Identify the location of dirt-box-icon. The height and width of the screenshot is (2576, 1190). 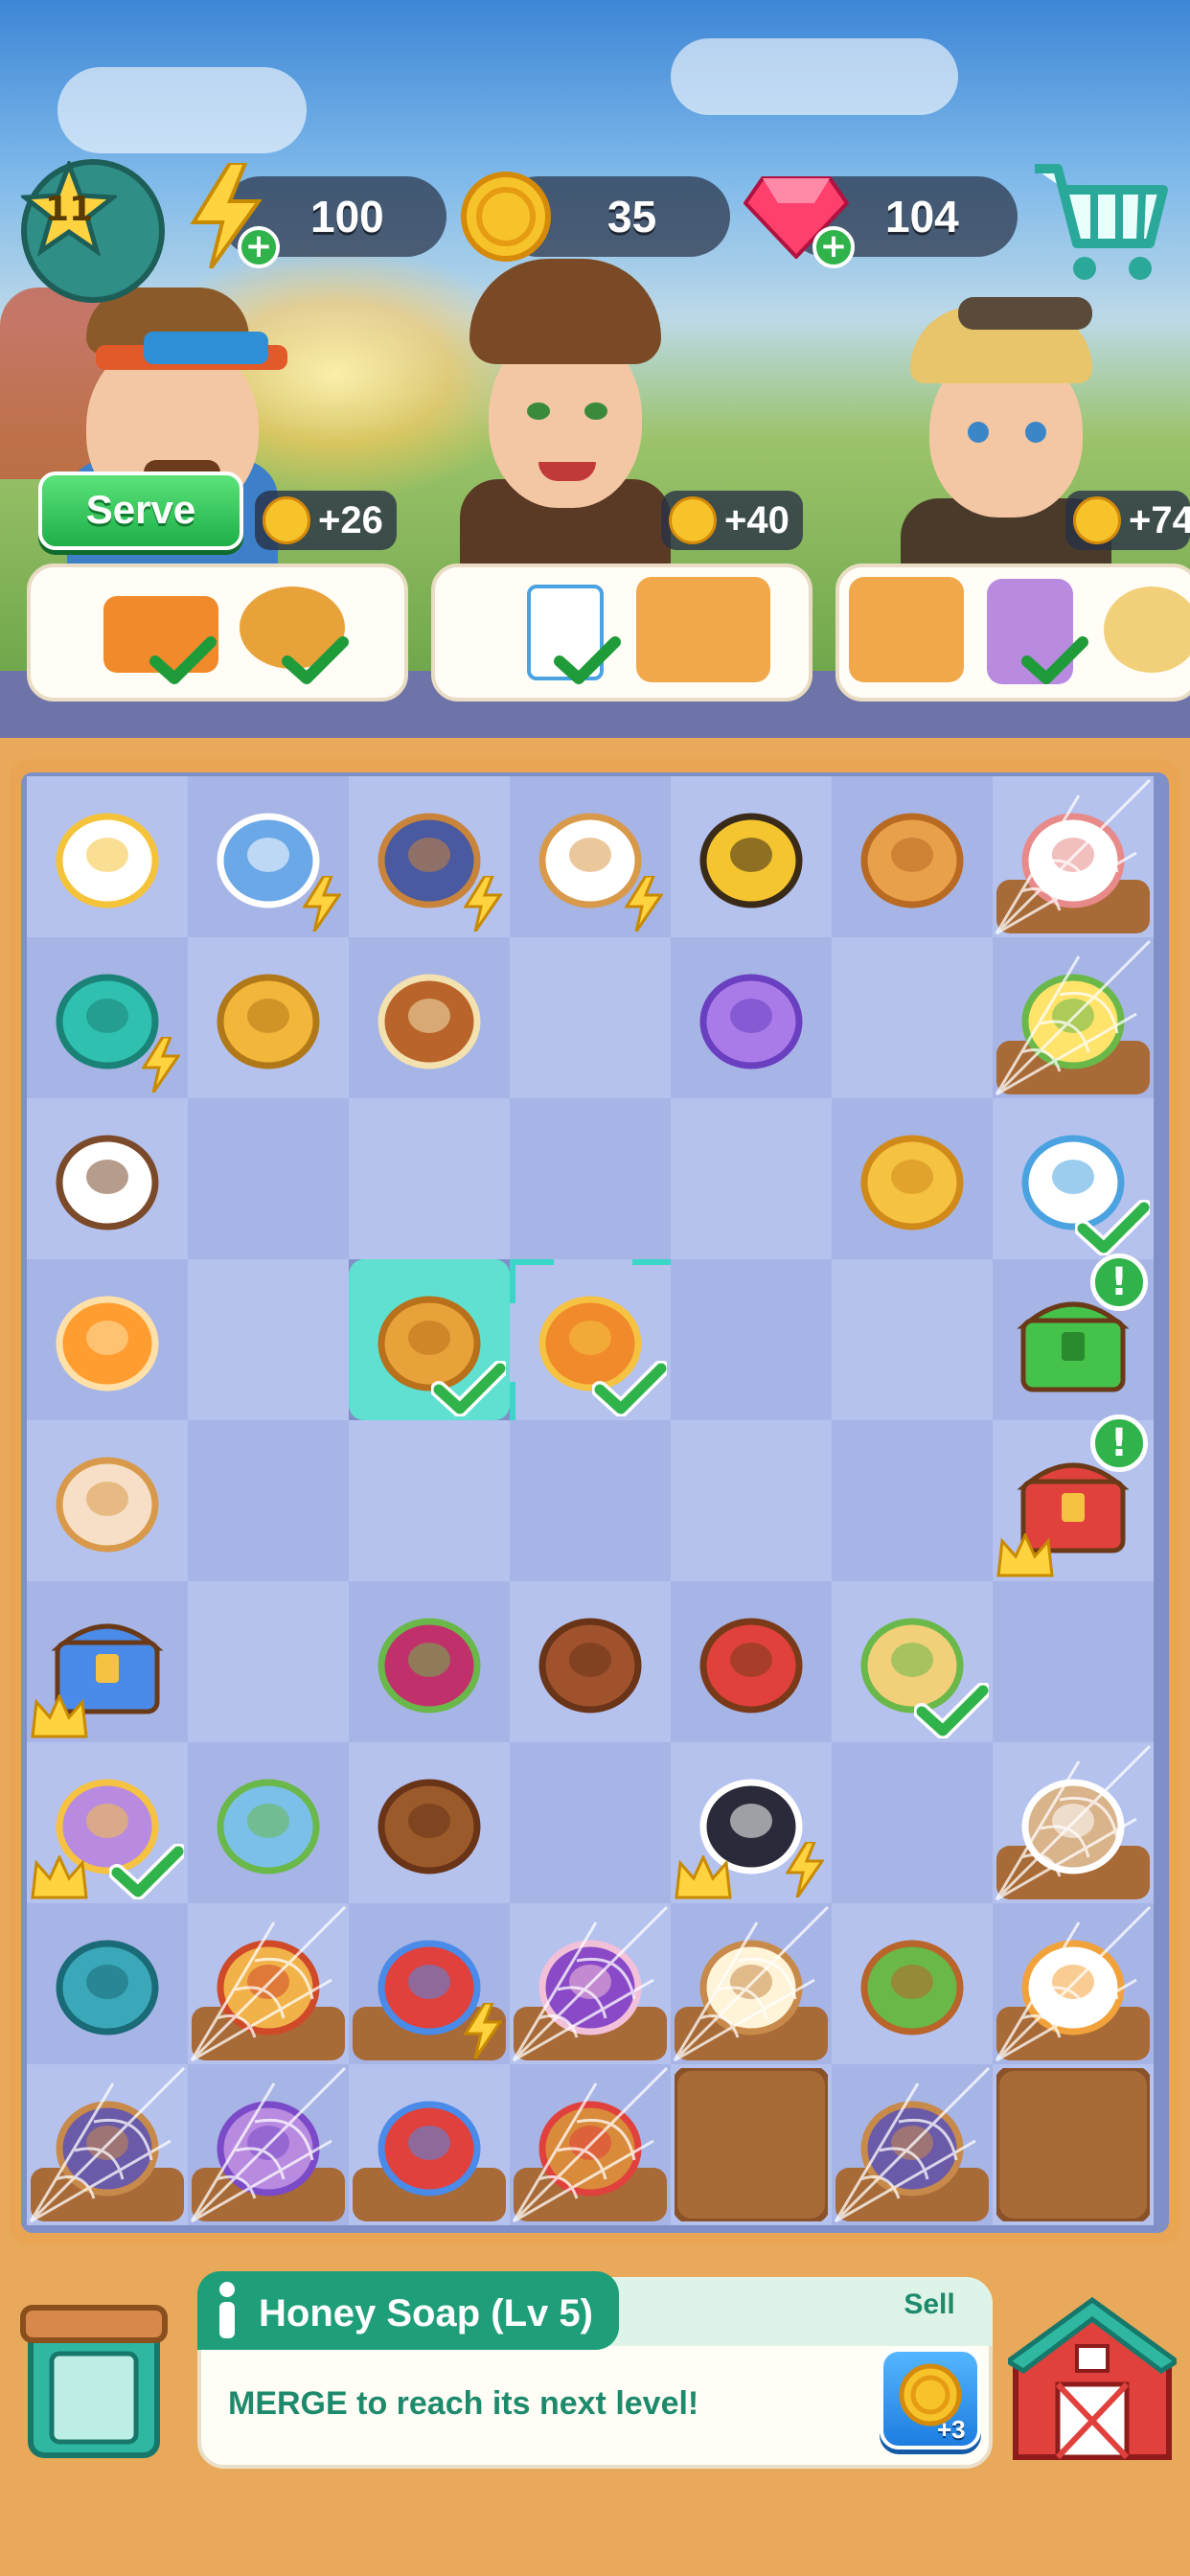
(1073, 2144).